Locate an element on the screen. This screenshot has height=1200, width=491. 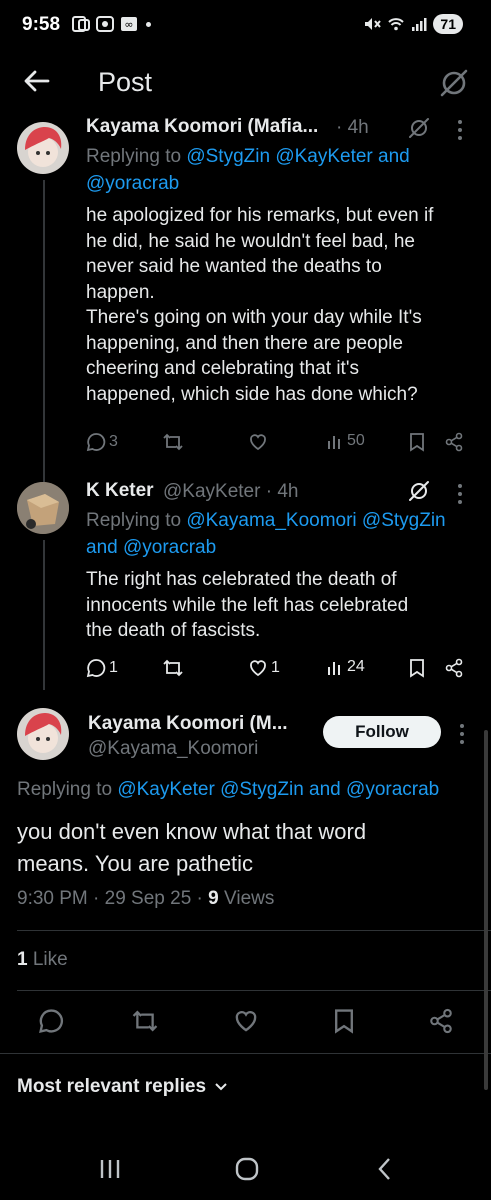
views-button: 24 is located at coordinates (345, 667).